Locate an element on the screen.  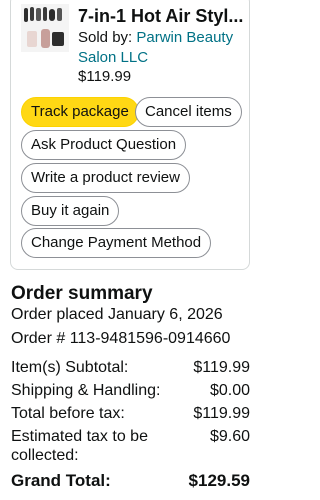
total-before-tax-value: $119.99 is located at coordinates (221, 413).